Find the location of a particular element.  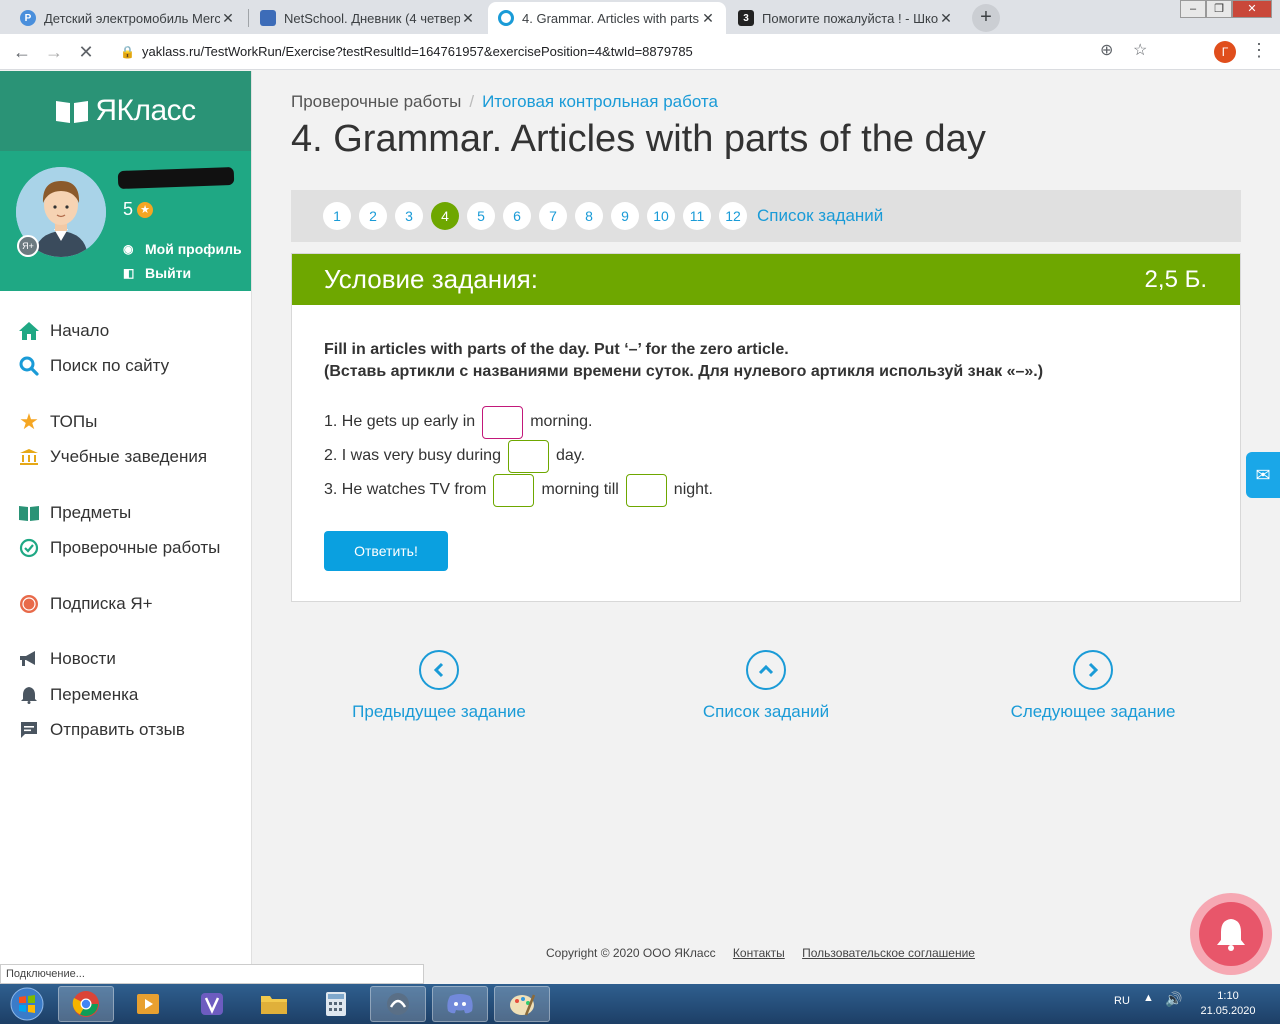

subscription-icon is located at coordinates (29, 604).